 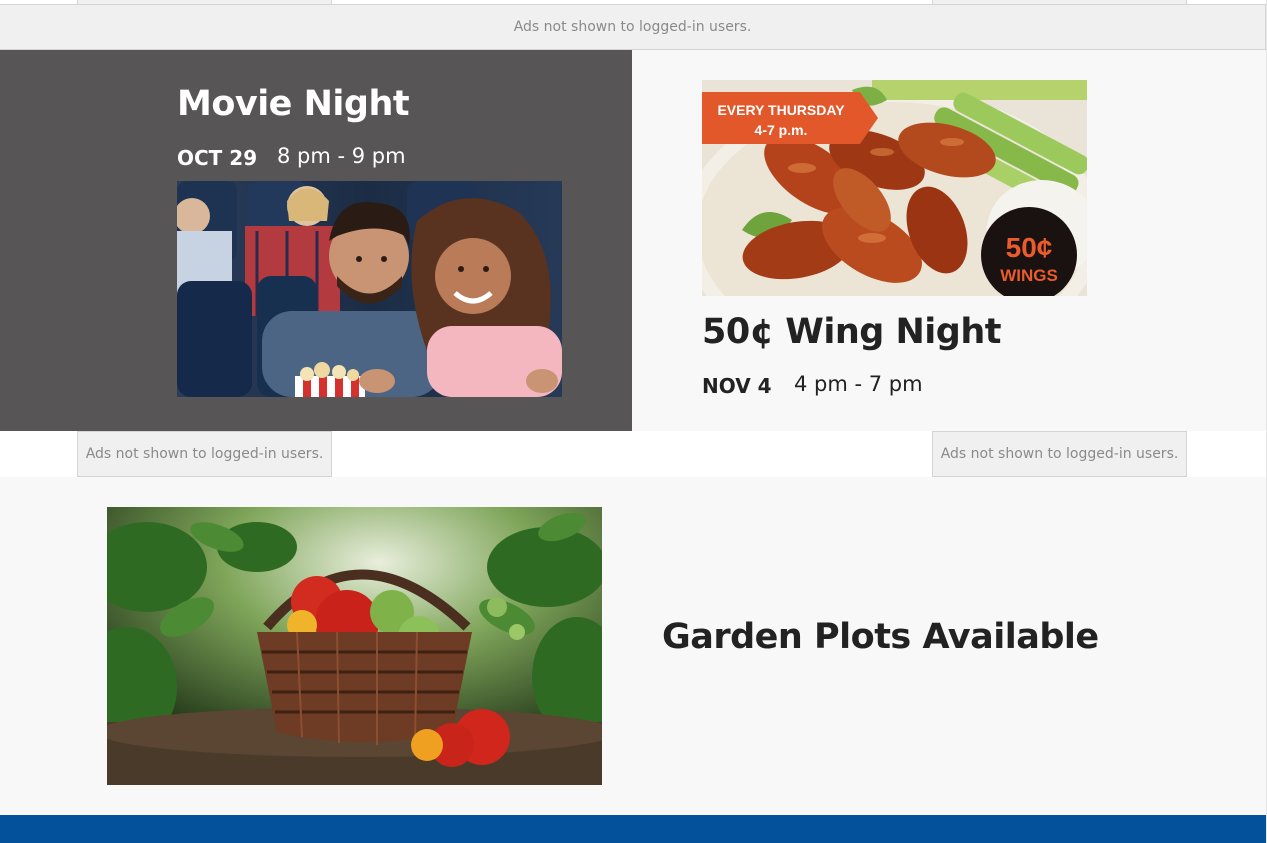 What do you see at coordinates (894, 188) in the screenshot?
I see `wing-night-photo: EVERY THURSDAY 4-7 p.m. 50¢ WINGS` at bounding box center [894, 188].